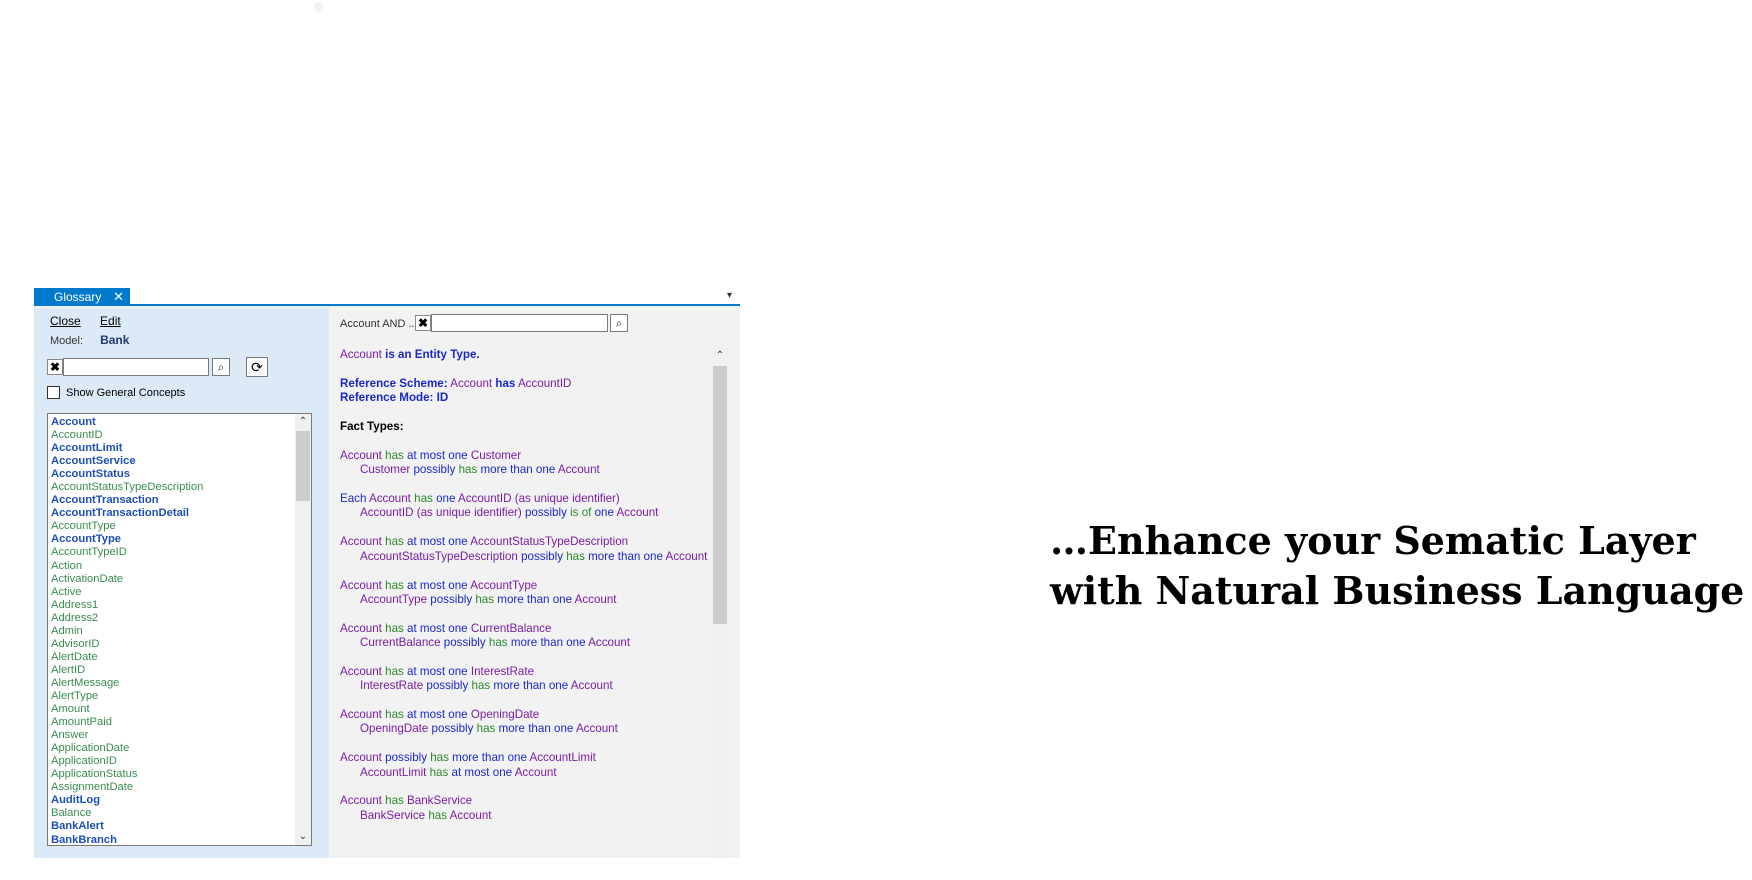 The height and width of the screenshot is (880, 1752). I want to click on fact-type-reading: Account has at most one CurrentBalance, so click(527, 629).